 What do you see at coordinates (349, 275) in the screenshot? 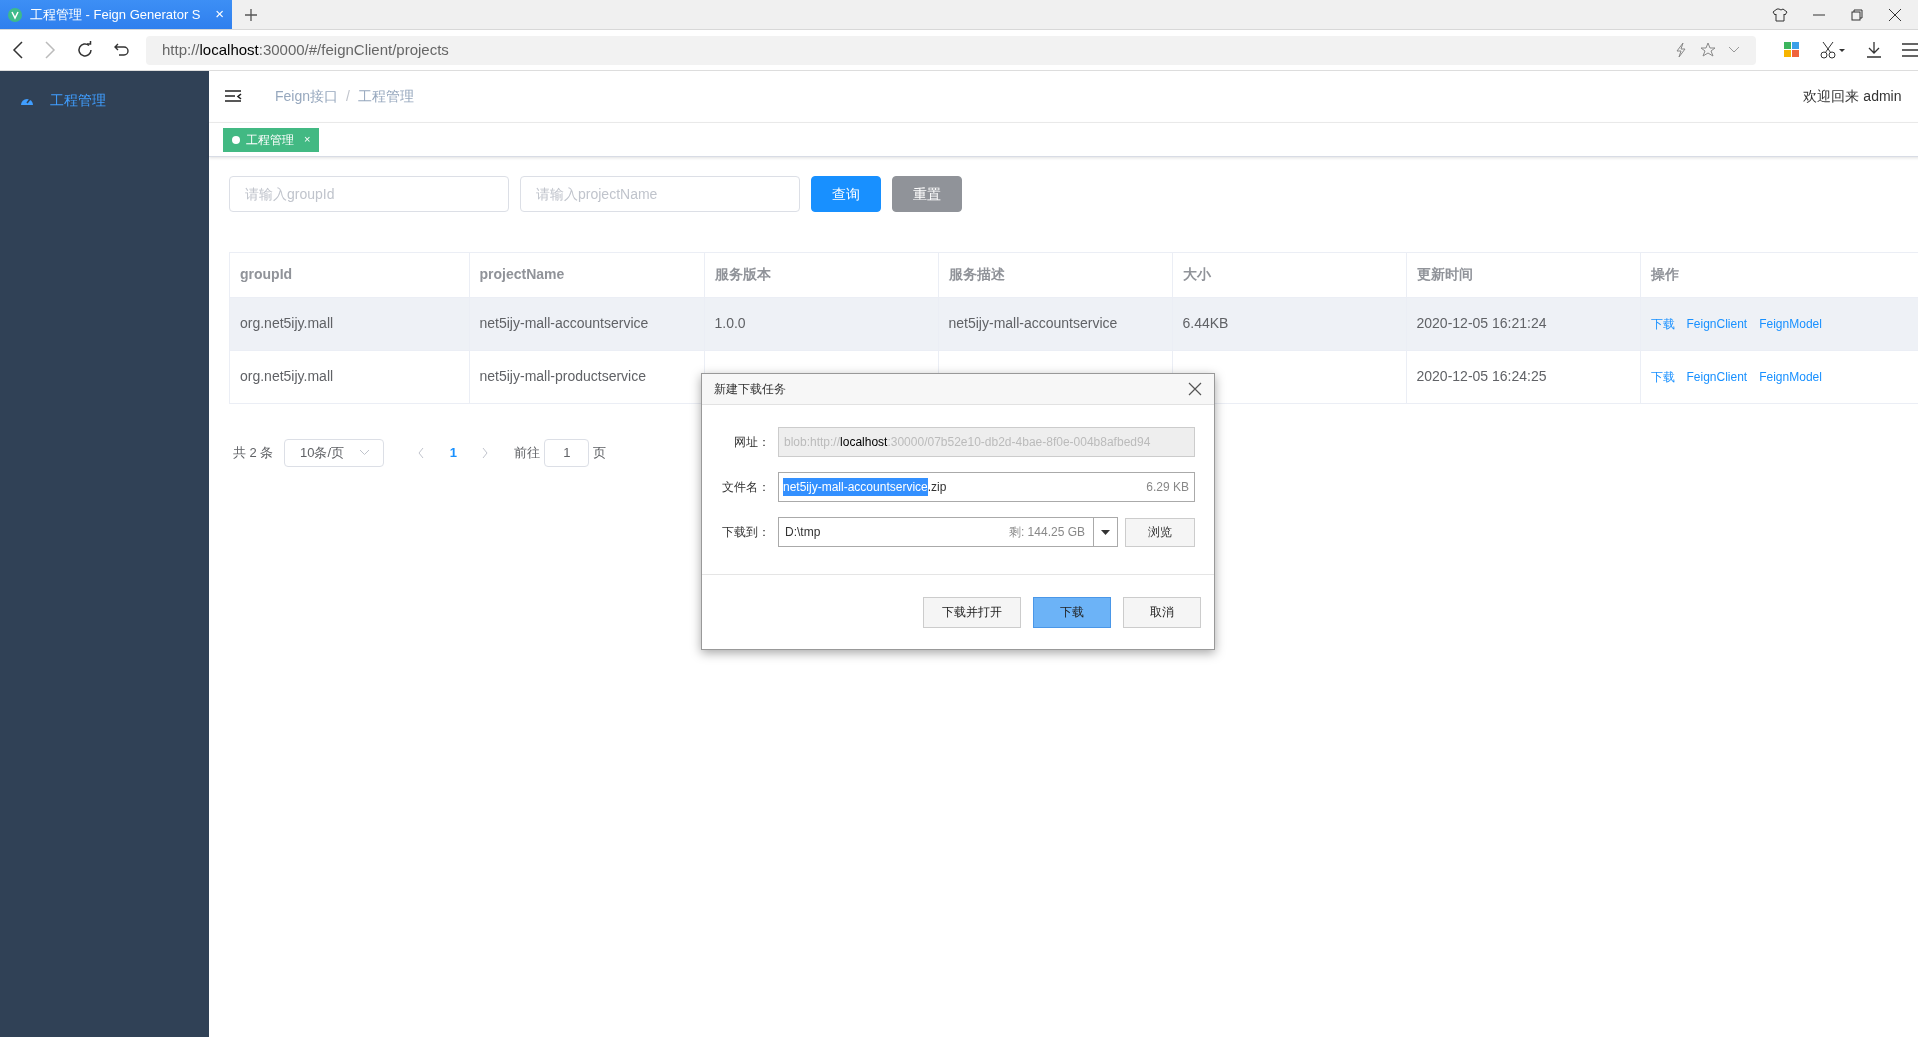
I see `column-header: groupId` at bounding box center [349, 275].